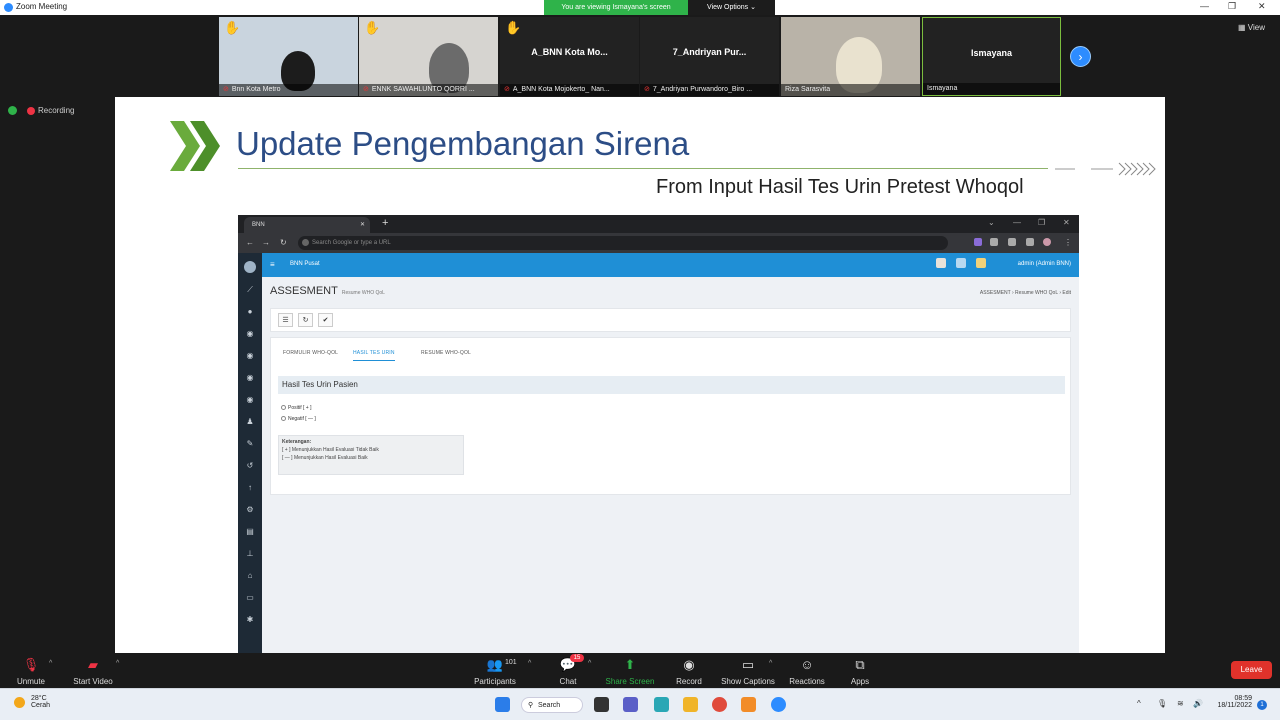  Describe the element at coordinates (93, 671) in the screenshot. I see `start-video-button: ▰ Start Video` at that location.